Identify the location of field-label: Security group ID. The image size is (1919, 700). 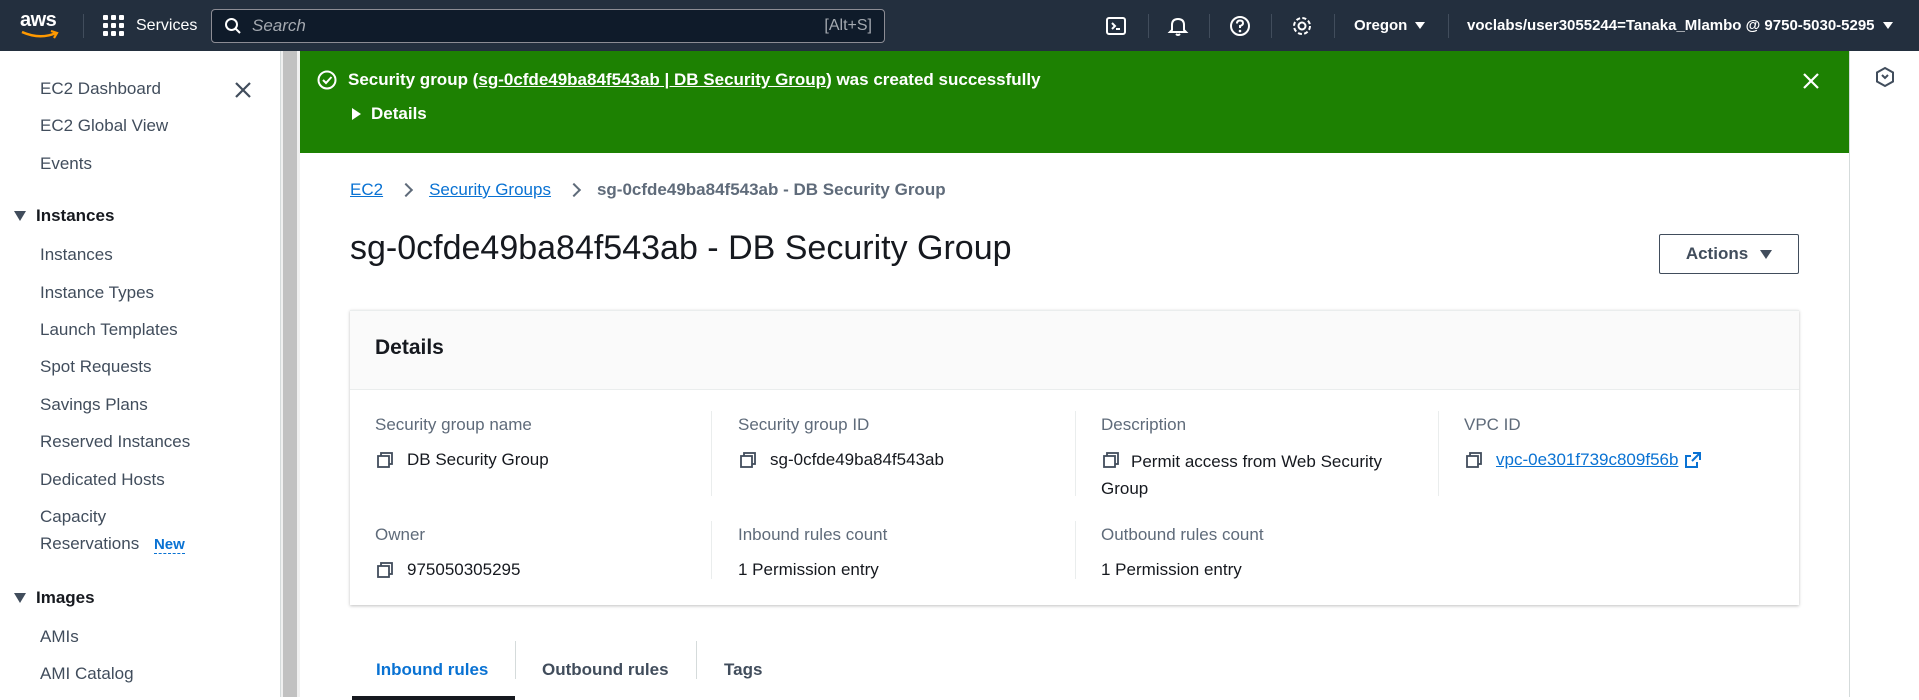
(804, 424).